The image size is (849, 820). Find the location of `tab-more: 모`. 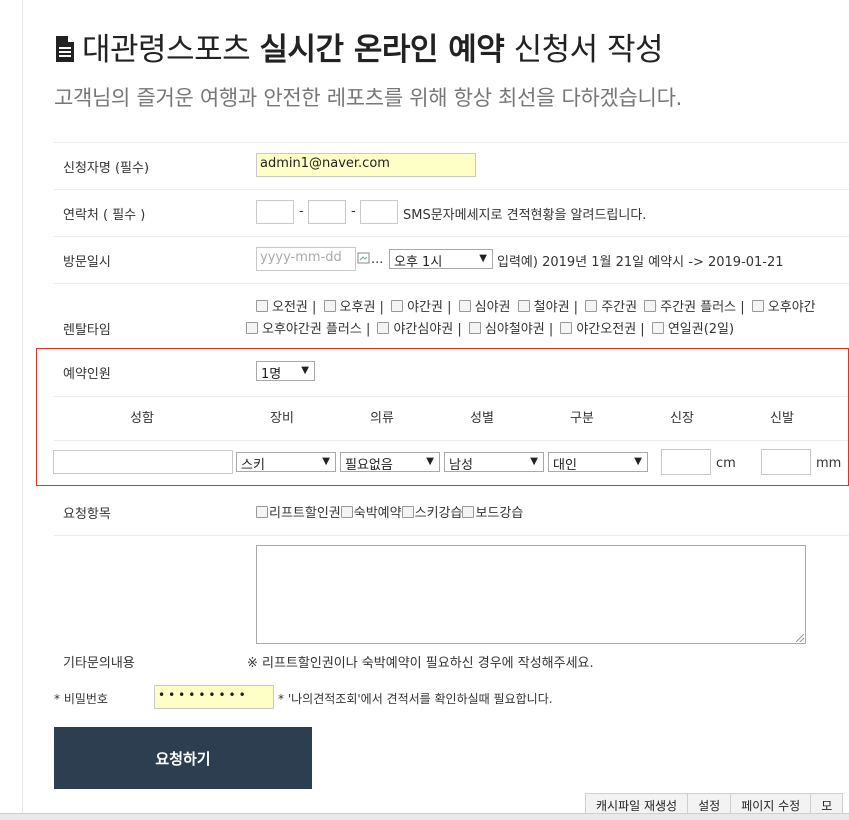

tab-more: 모 is located at coordinates (827, 804).